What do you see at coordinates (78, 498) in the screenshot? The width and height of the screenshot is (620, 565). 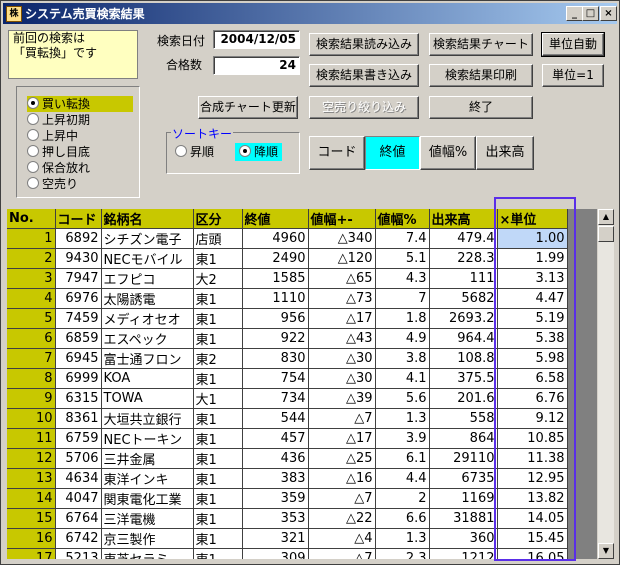 I see `table-cell: 4047` at bounding box center [78, 498].